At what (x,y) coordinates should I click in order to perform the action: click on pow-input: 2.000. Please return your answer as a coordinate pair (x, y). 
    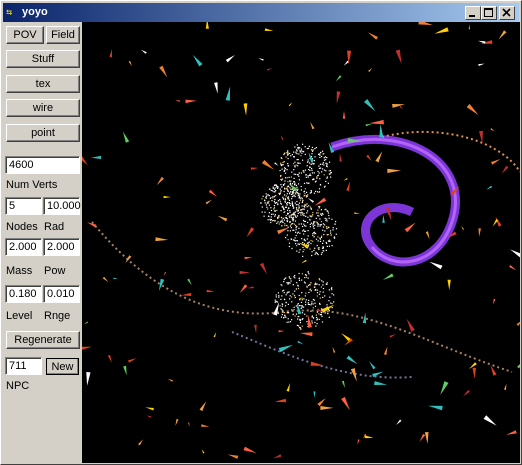
    Looking at the image, I should click on (61, 247).